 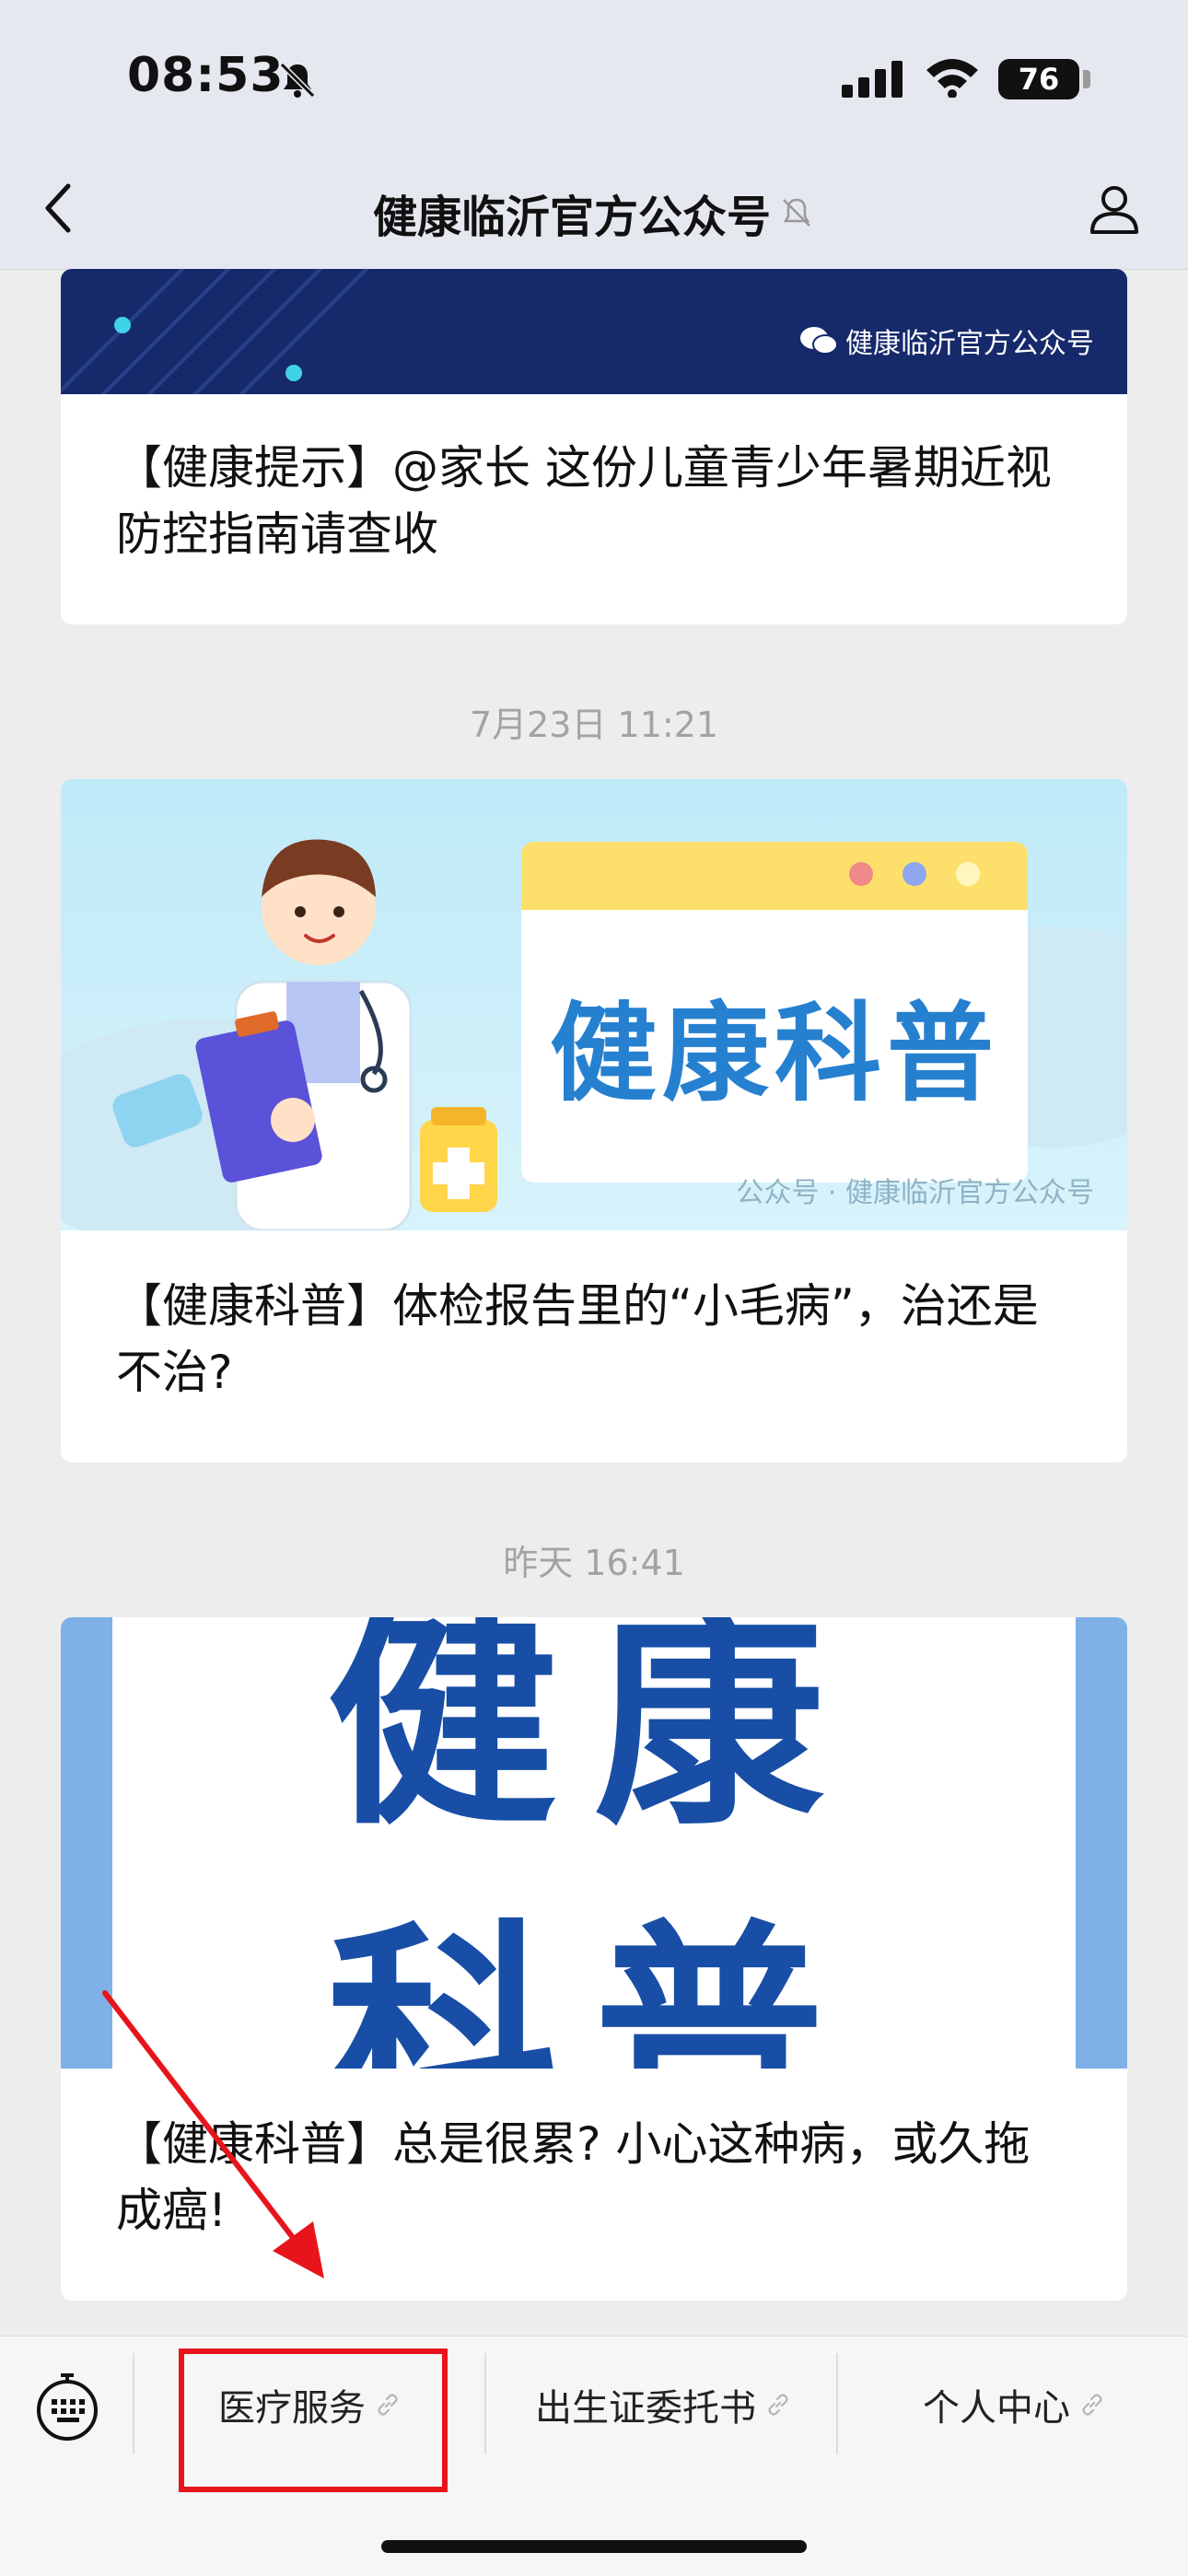 I want to click on banner-watermark: 公众号 · 健康临沂官方公众号, so click(x=915, y=1193).